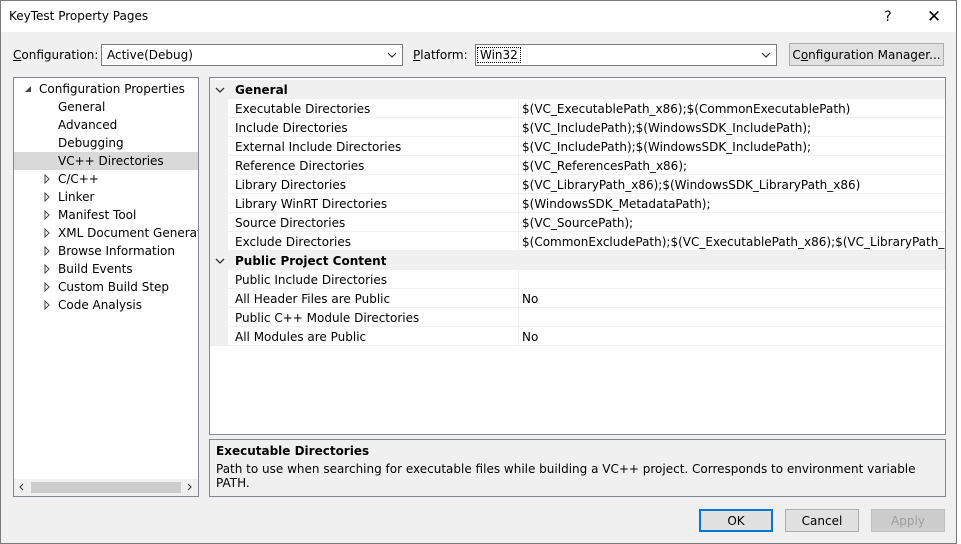 Image resolution: width=961 pixels, height=544 pixels. Describe the element at coordinates (28, 89) in the screenshot. I see `collapse-triangle-icon` at that location.